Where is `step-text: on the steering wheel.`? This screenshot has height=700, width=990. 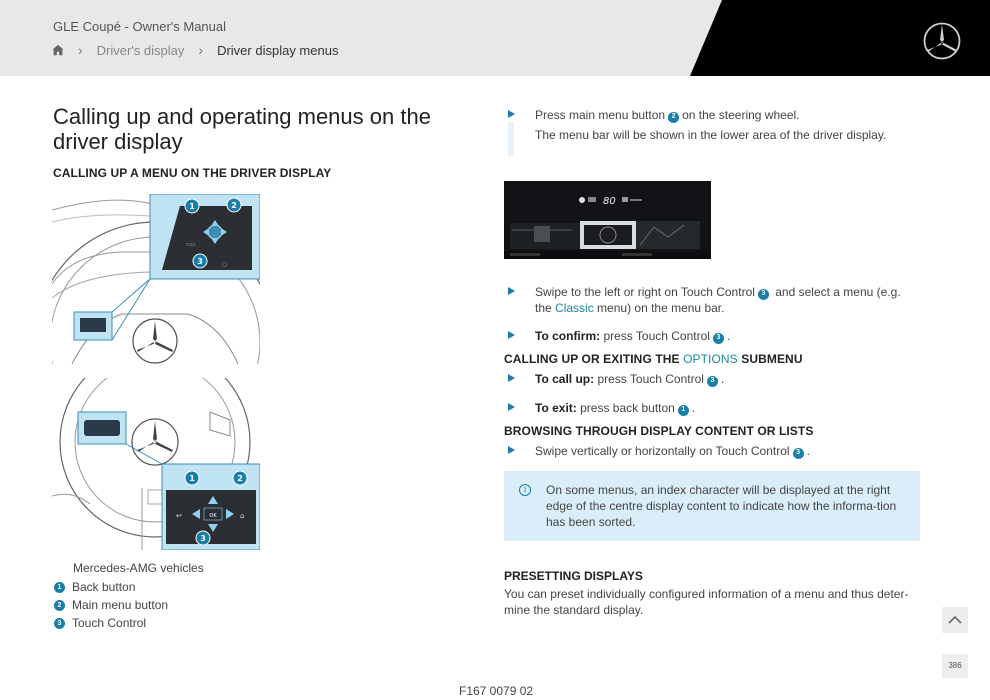
step-text: on the steering wheel. is located at coordinates (741, 115).